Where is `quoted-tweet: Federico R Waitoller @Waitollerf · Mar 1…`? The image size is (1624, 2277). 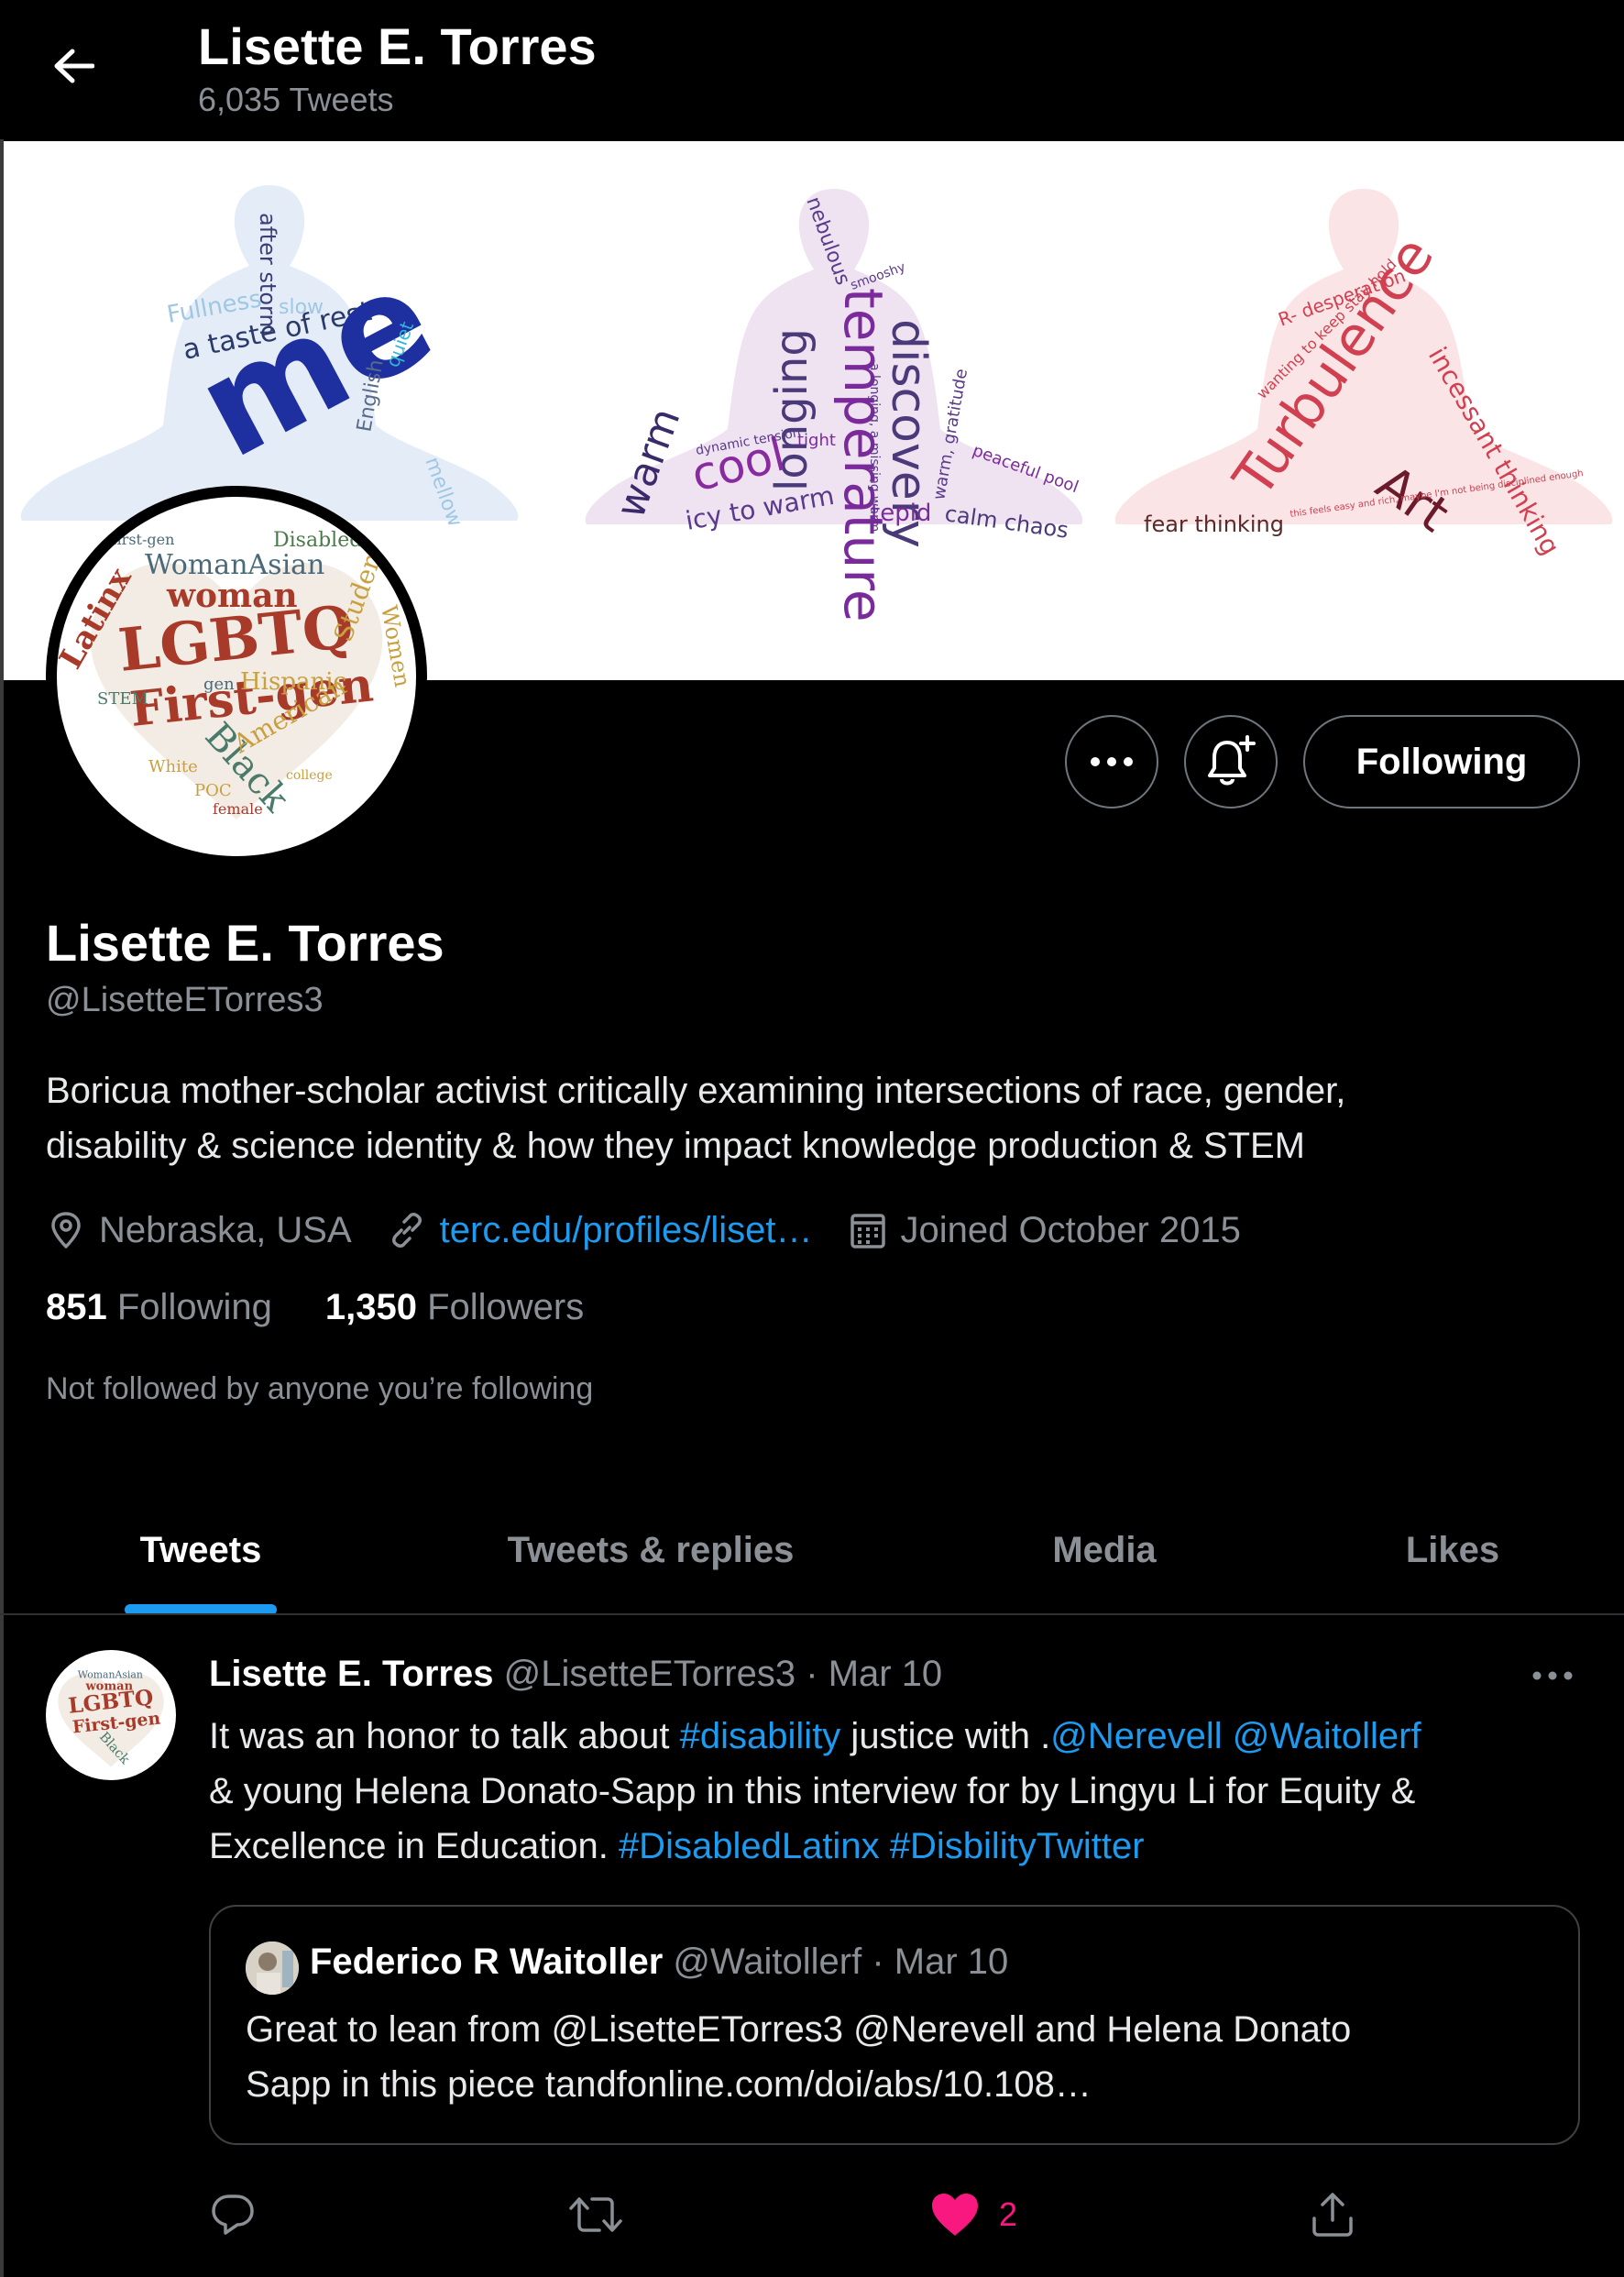
quoted-tweet: Federico R Waitoller @Waitollerf · Mar 1… is located at coordinates (894, 2025).